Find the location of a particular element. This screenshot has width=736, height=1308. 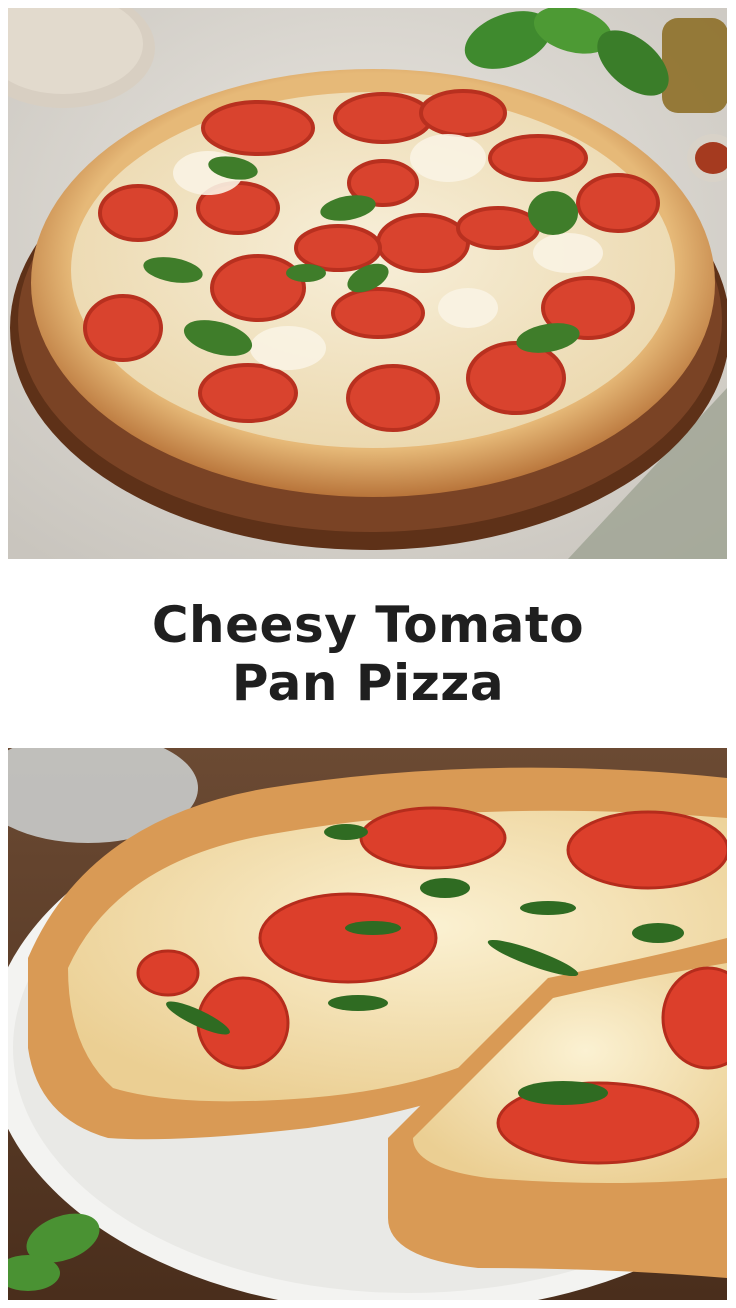

recipe-title: Cheesy Tomato Pan Pizza is located at coordinates (368, 653).